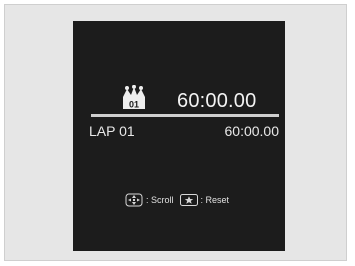  What do you see at coordinates (215, 200) in the screenshot?
I see `reset-hint-label: : Reset` at bounding box center [215, 200].